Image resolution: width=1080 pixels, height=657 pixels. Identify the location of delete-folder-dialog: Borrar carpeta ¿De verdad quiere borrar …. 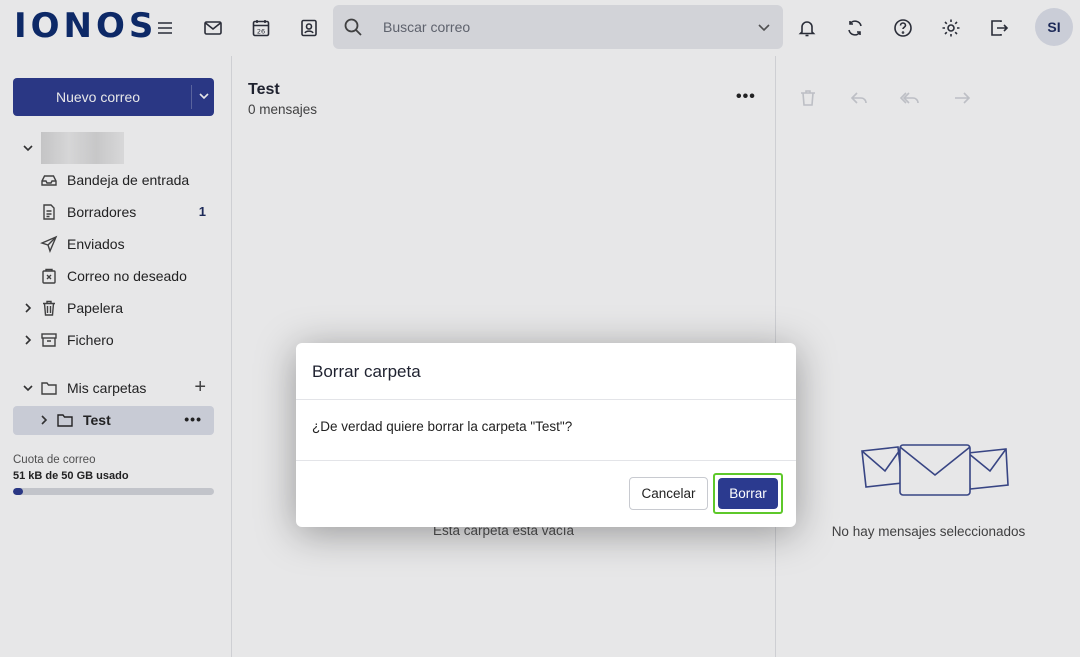
(546, 435).